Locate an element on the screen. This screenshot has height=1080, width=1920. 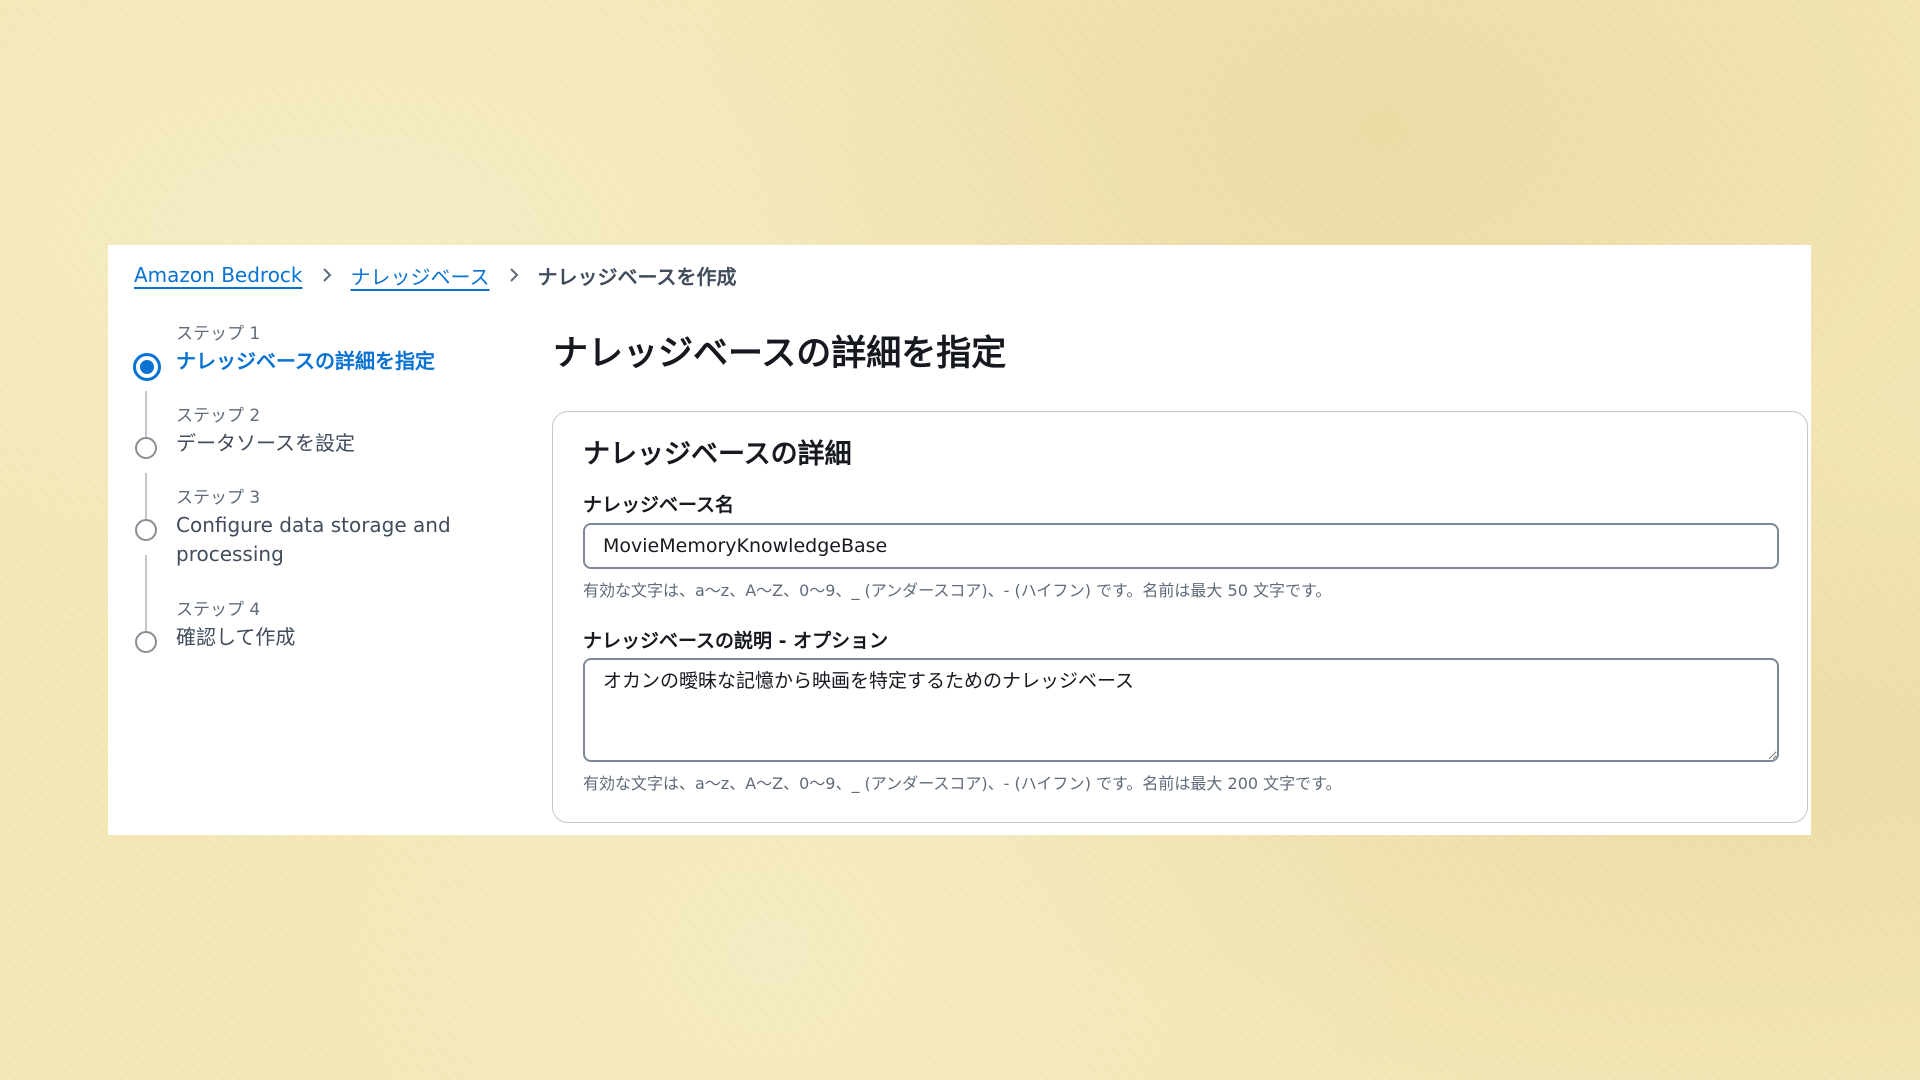
description-field-label: ナレッジベースの説明 - オプション is located at coordinates (736, 641).